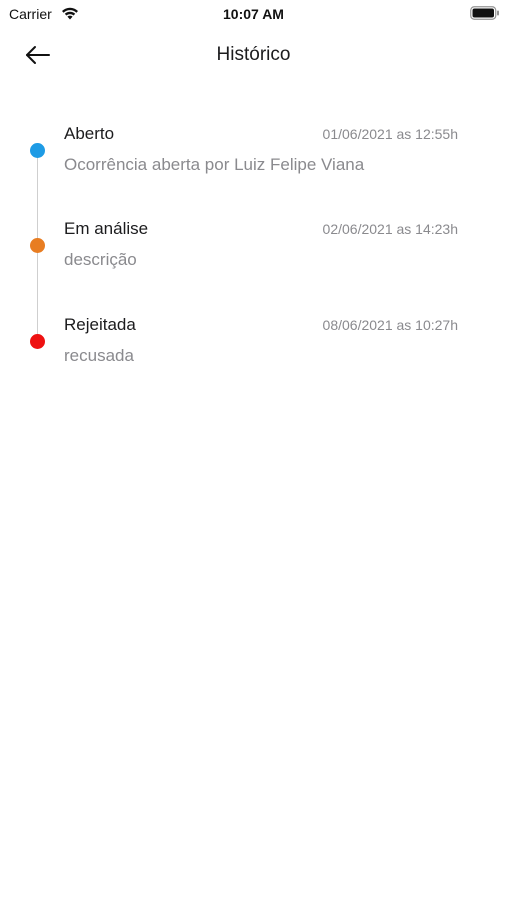 The height and width of the screenshot is (900, 507). What do you see at coordinates (99, 355) in the screenshot?
I see `event-description: recusada` at bounding box center [99, 355].